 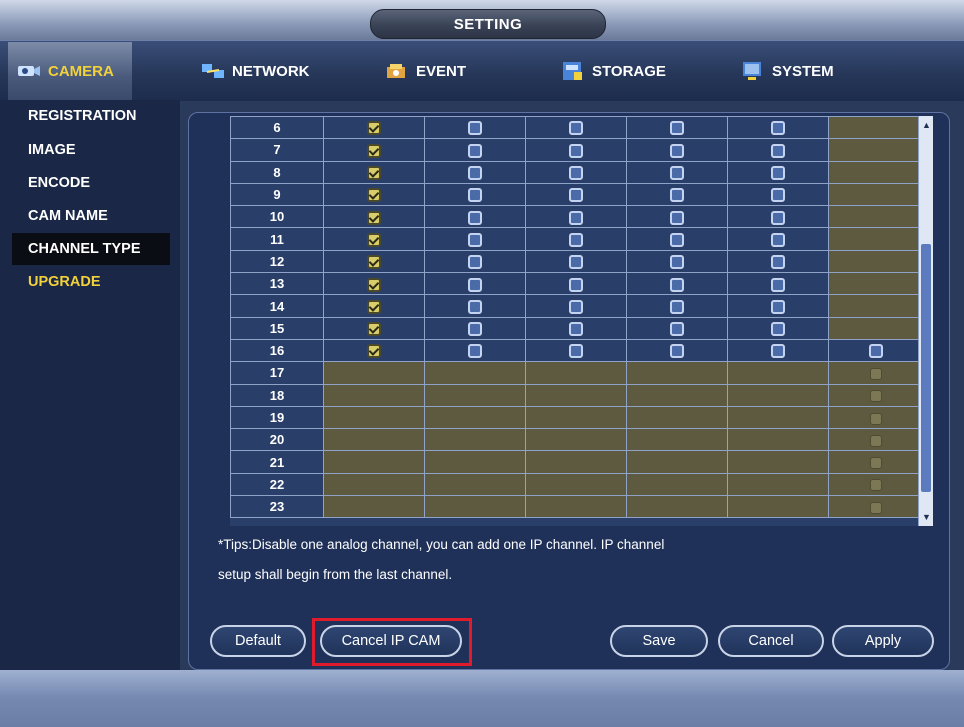 I want to click on scroll-thumb, so click(x=926, y=368).